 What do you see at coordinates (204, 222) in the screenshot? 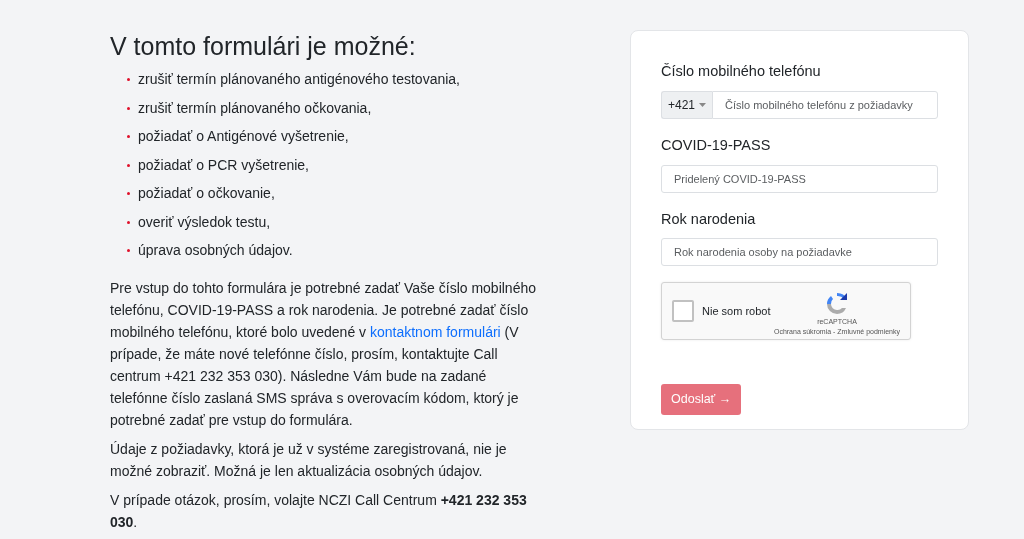
I see `list-item: overiť výsledok testu,` at bounding box center [204, 222].